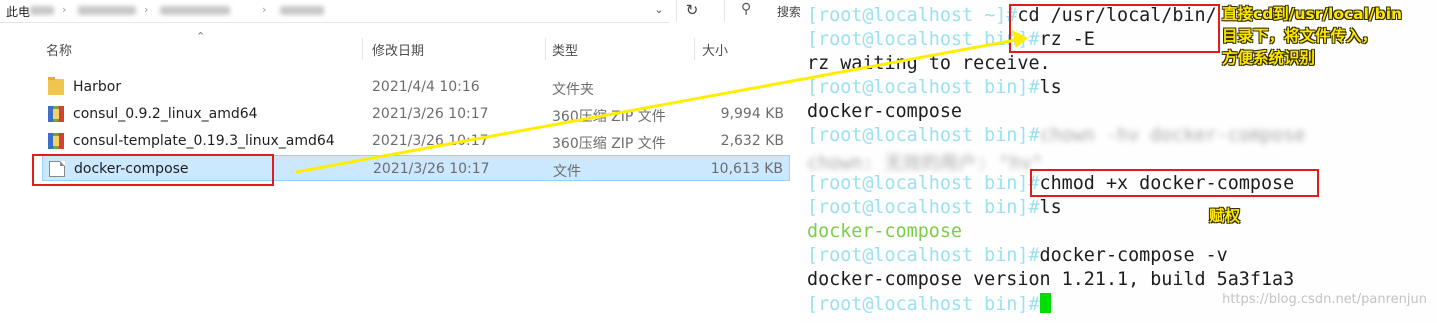 Image resolution: width=1437 pixels, height=323 pixels. Describe the element at coordinates (1300, 36) in the screenshot. I see `annotation-line: 目录下，将文件传入，` at that location.